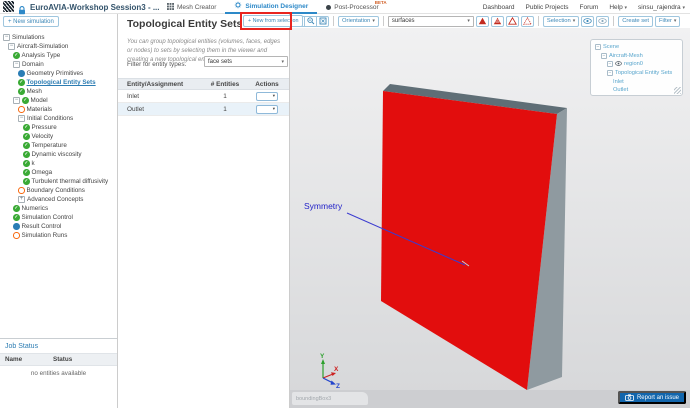  I want to click on lock-icon, so click(22, 11).